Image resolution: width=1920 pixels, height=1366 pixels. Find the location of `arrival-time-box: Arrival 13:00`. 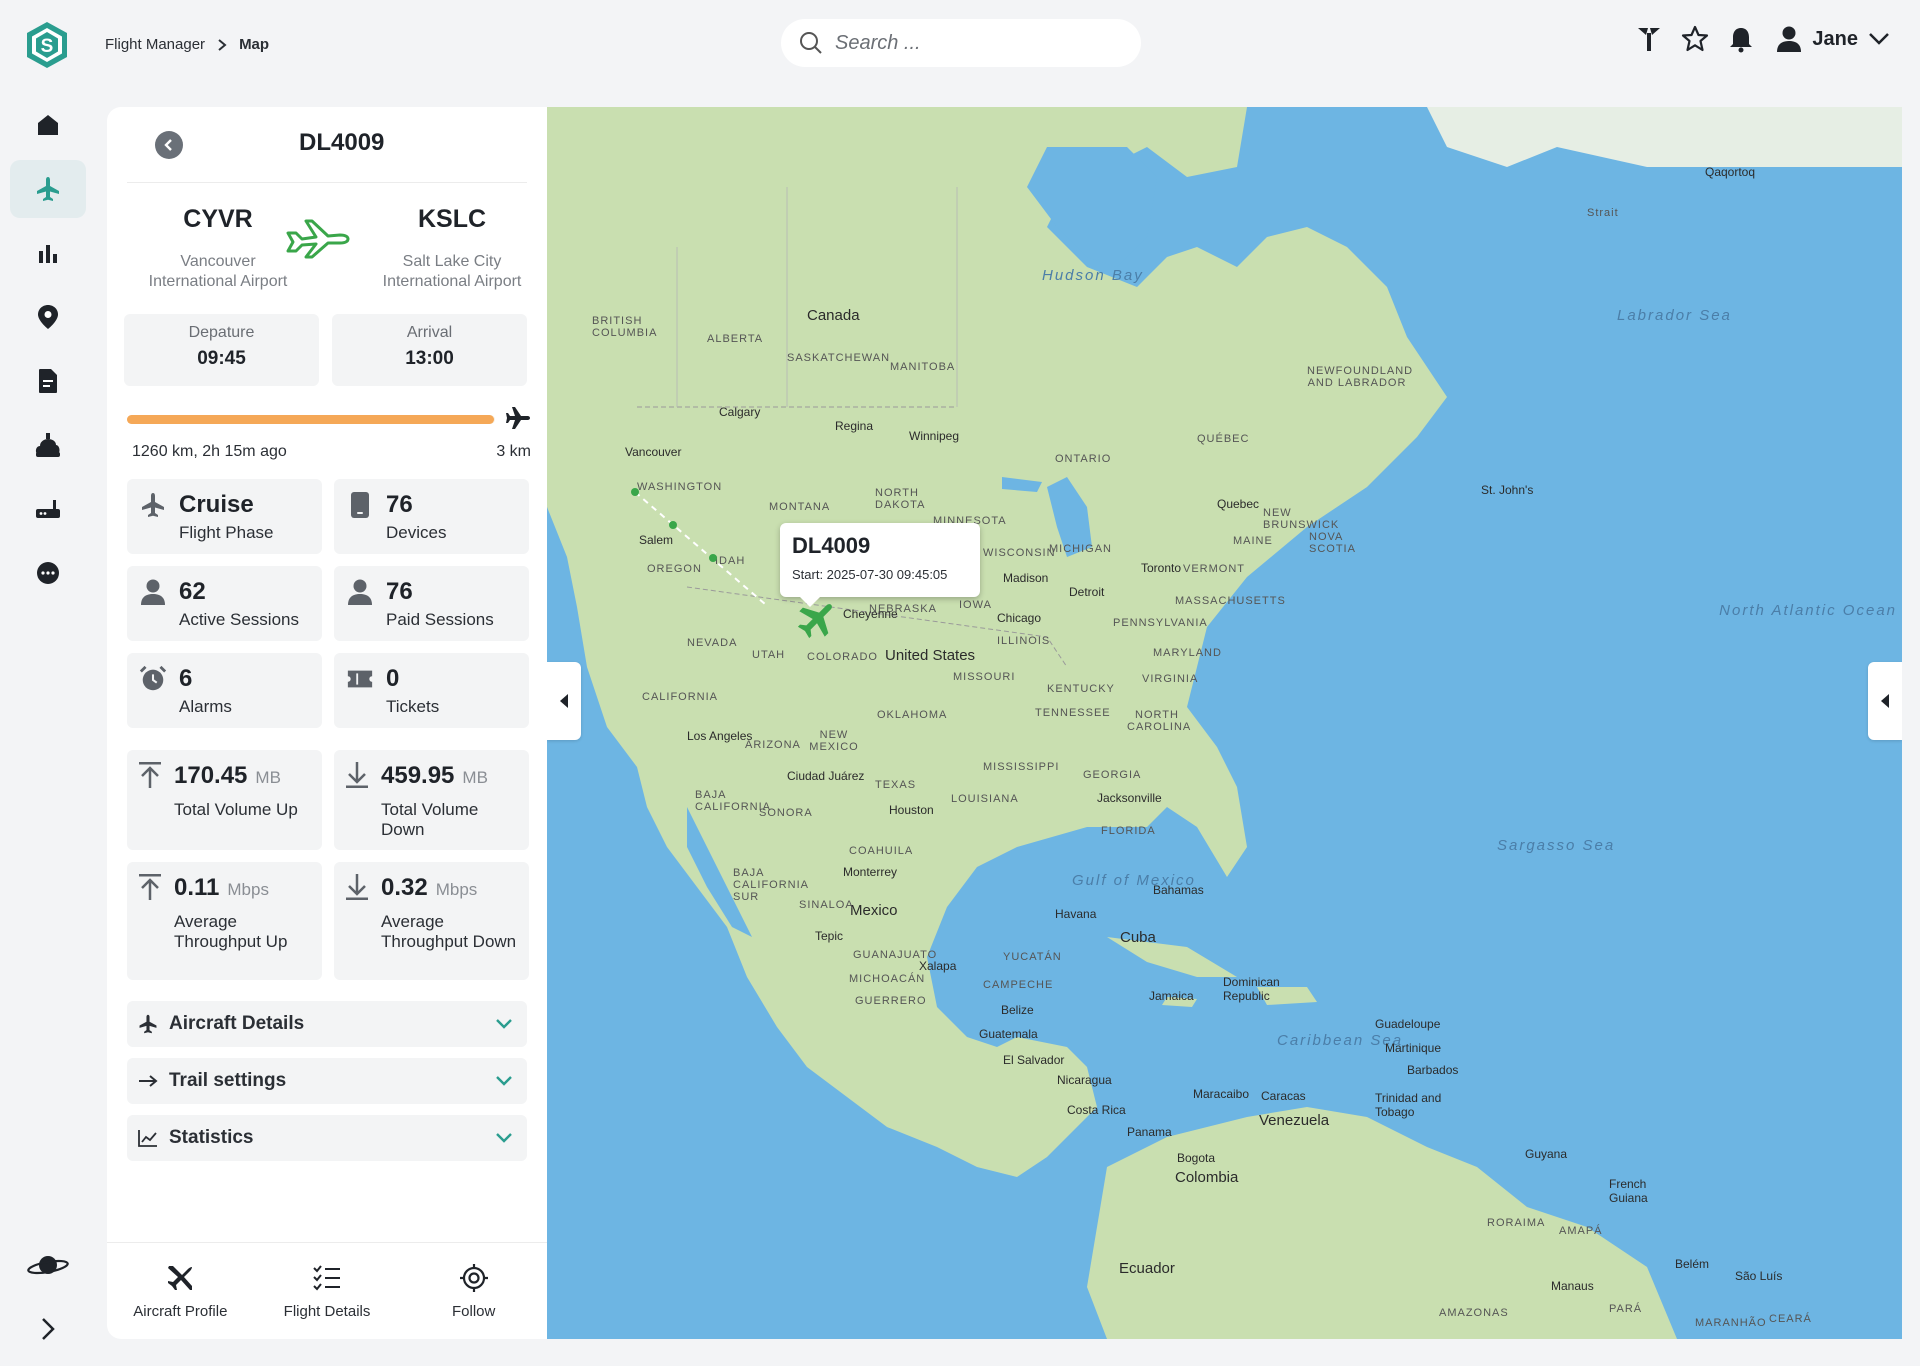

arrival-time-box: Arrival 13:00 is located at coordinates (429, 350).